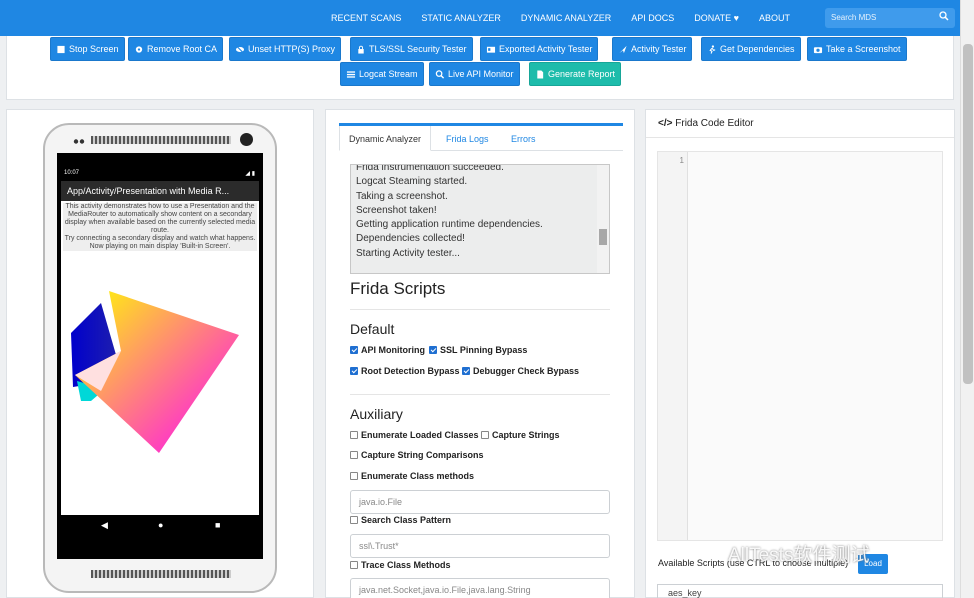  What do you see at coordinates (250, 174) in the screenshot?
I see `battery-icon: ◢ ▮` at bounding box center [250, 174].